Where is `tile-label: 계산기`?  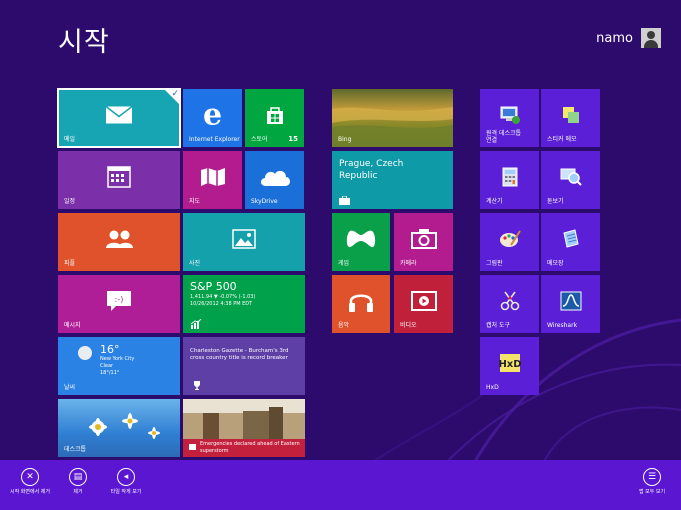
tile-label: 계산기 is located at coordinates (494, 201).